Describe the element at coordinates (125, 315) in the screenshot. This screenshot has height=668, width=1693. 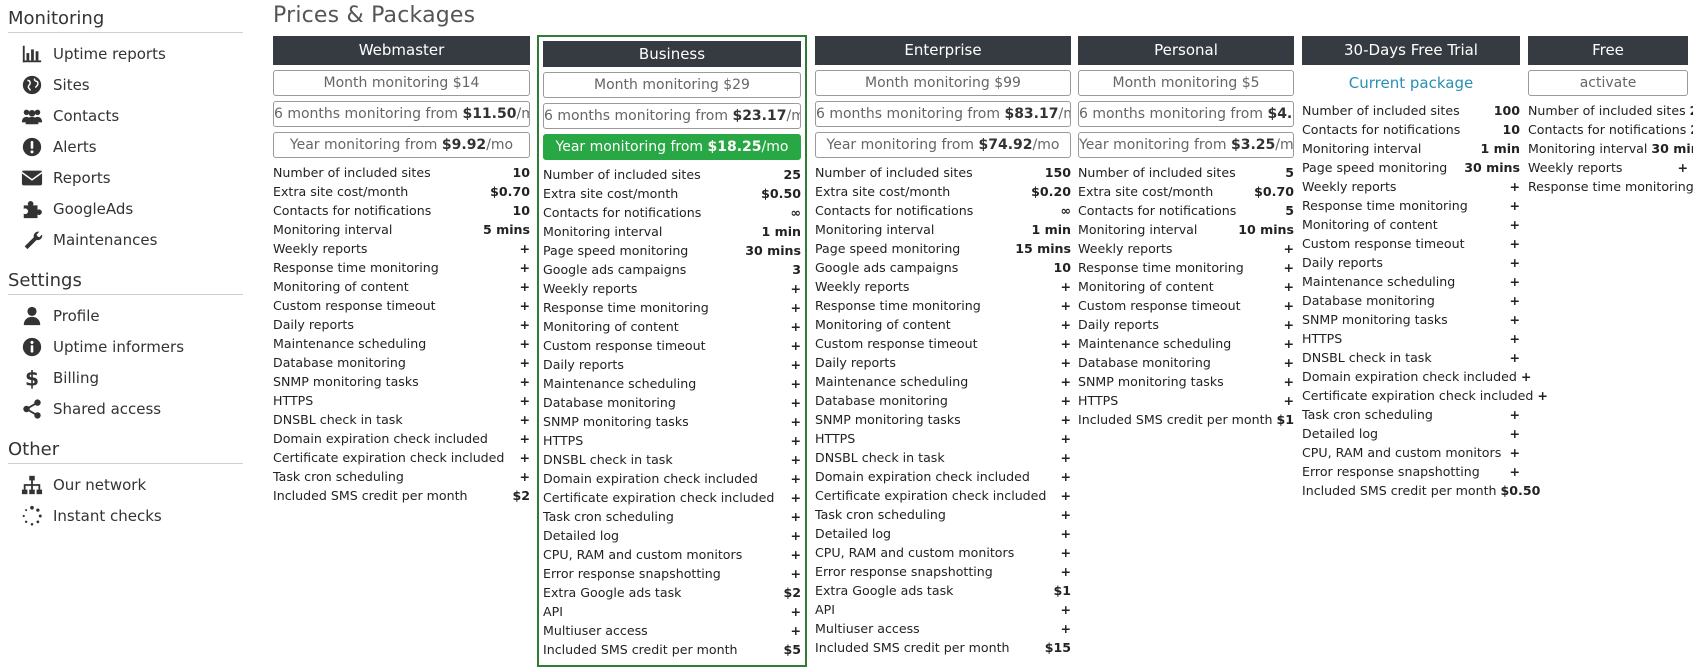
I see `sidebar-item-profile: Profile` at that location.